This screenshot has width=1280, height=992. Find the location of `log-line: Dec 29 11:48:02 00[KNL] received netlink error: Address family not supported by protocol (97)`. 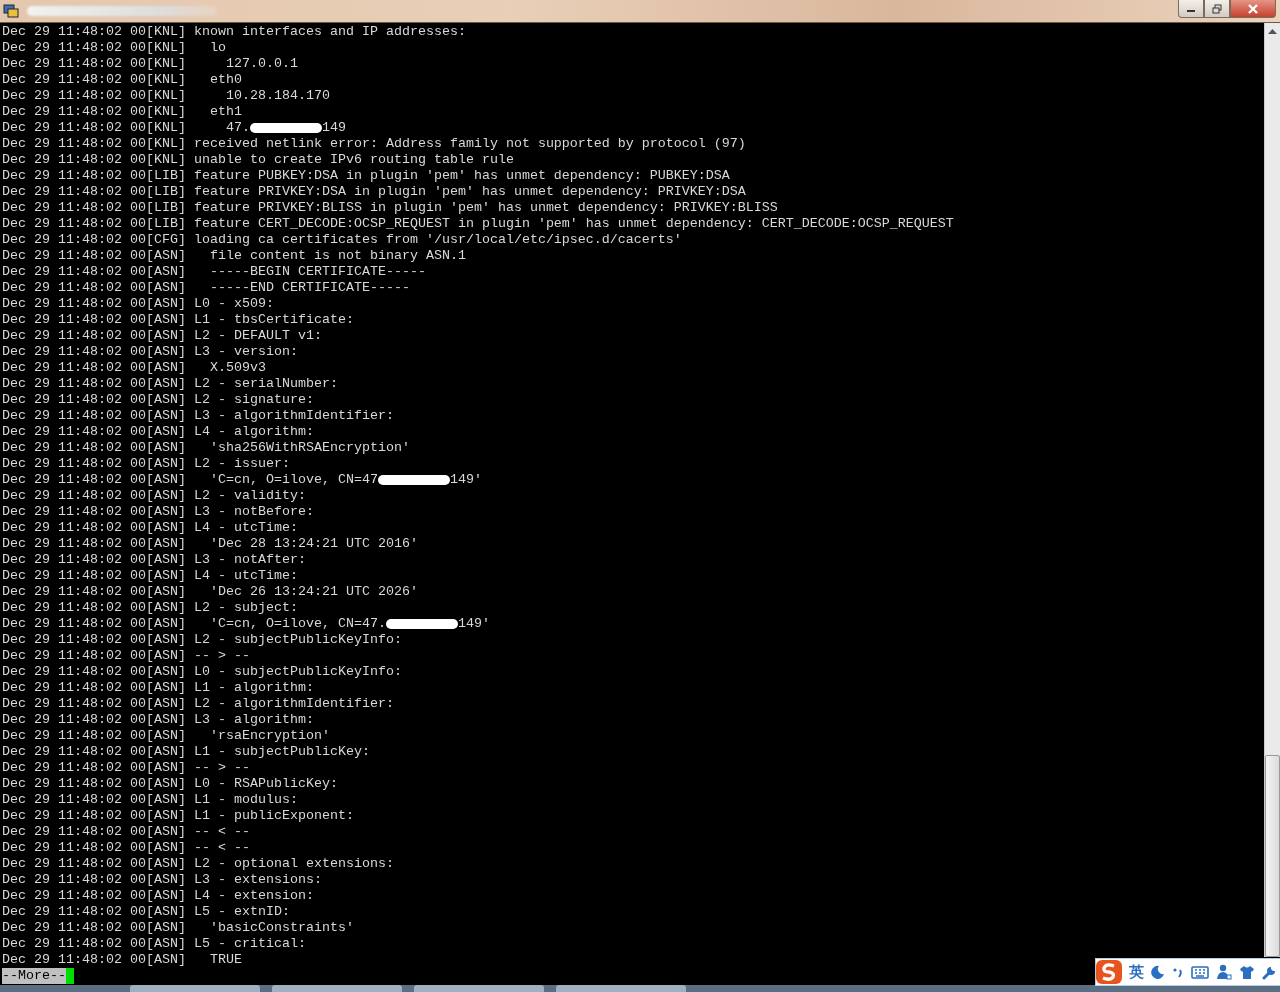

log-line: Dec 29 11:48:02 00[KNL] received netlink error: Address family not supported by protocol (97) is located at coordinates (374, 144).